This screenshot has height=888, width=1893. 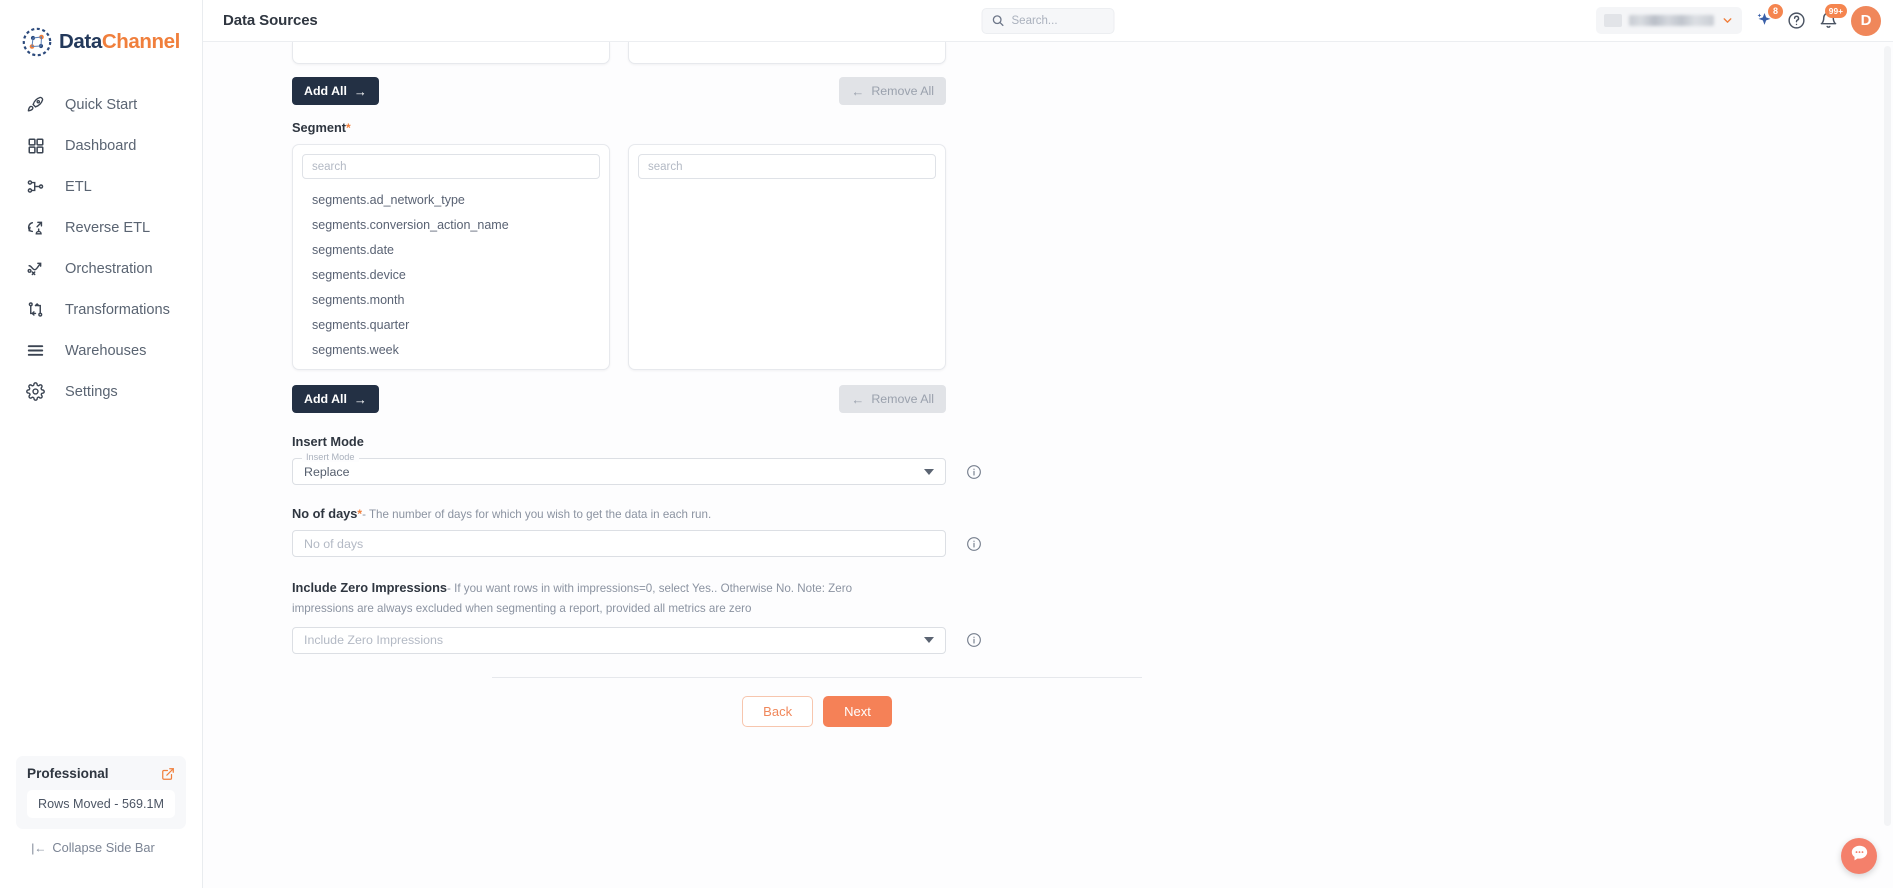 I want to click on insert-mode-label: Insert Mode, so click(x=328, y=441).